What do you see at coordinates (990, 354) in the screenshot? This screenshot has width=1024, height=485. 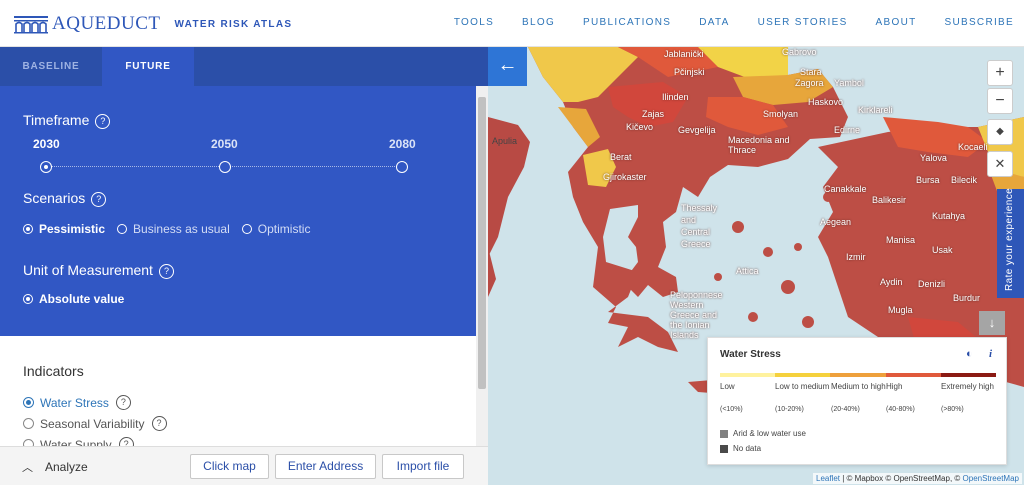 I see `legend-info-icon: i` at bounding box center [990, 354].